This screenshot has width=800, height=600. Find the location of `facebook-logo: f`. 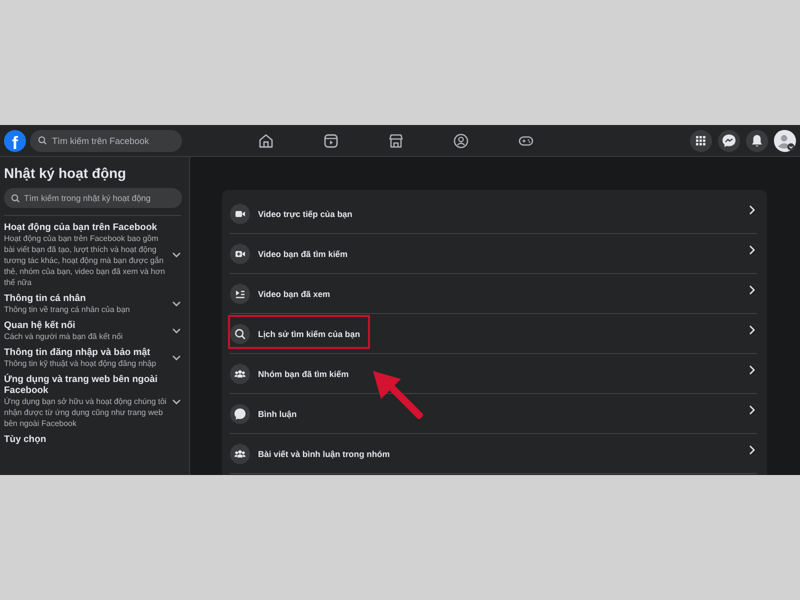

facebook-logo: f is located at coordinates (15, 141).